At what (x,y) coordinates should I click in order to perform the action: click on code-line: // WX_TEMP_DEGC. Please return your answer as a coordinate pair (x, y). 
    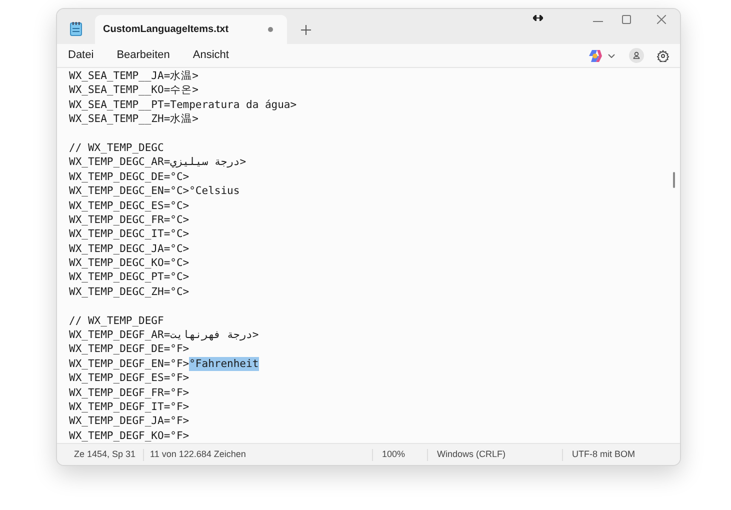
    Looking at the image, I should click on (116, 148).